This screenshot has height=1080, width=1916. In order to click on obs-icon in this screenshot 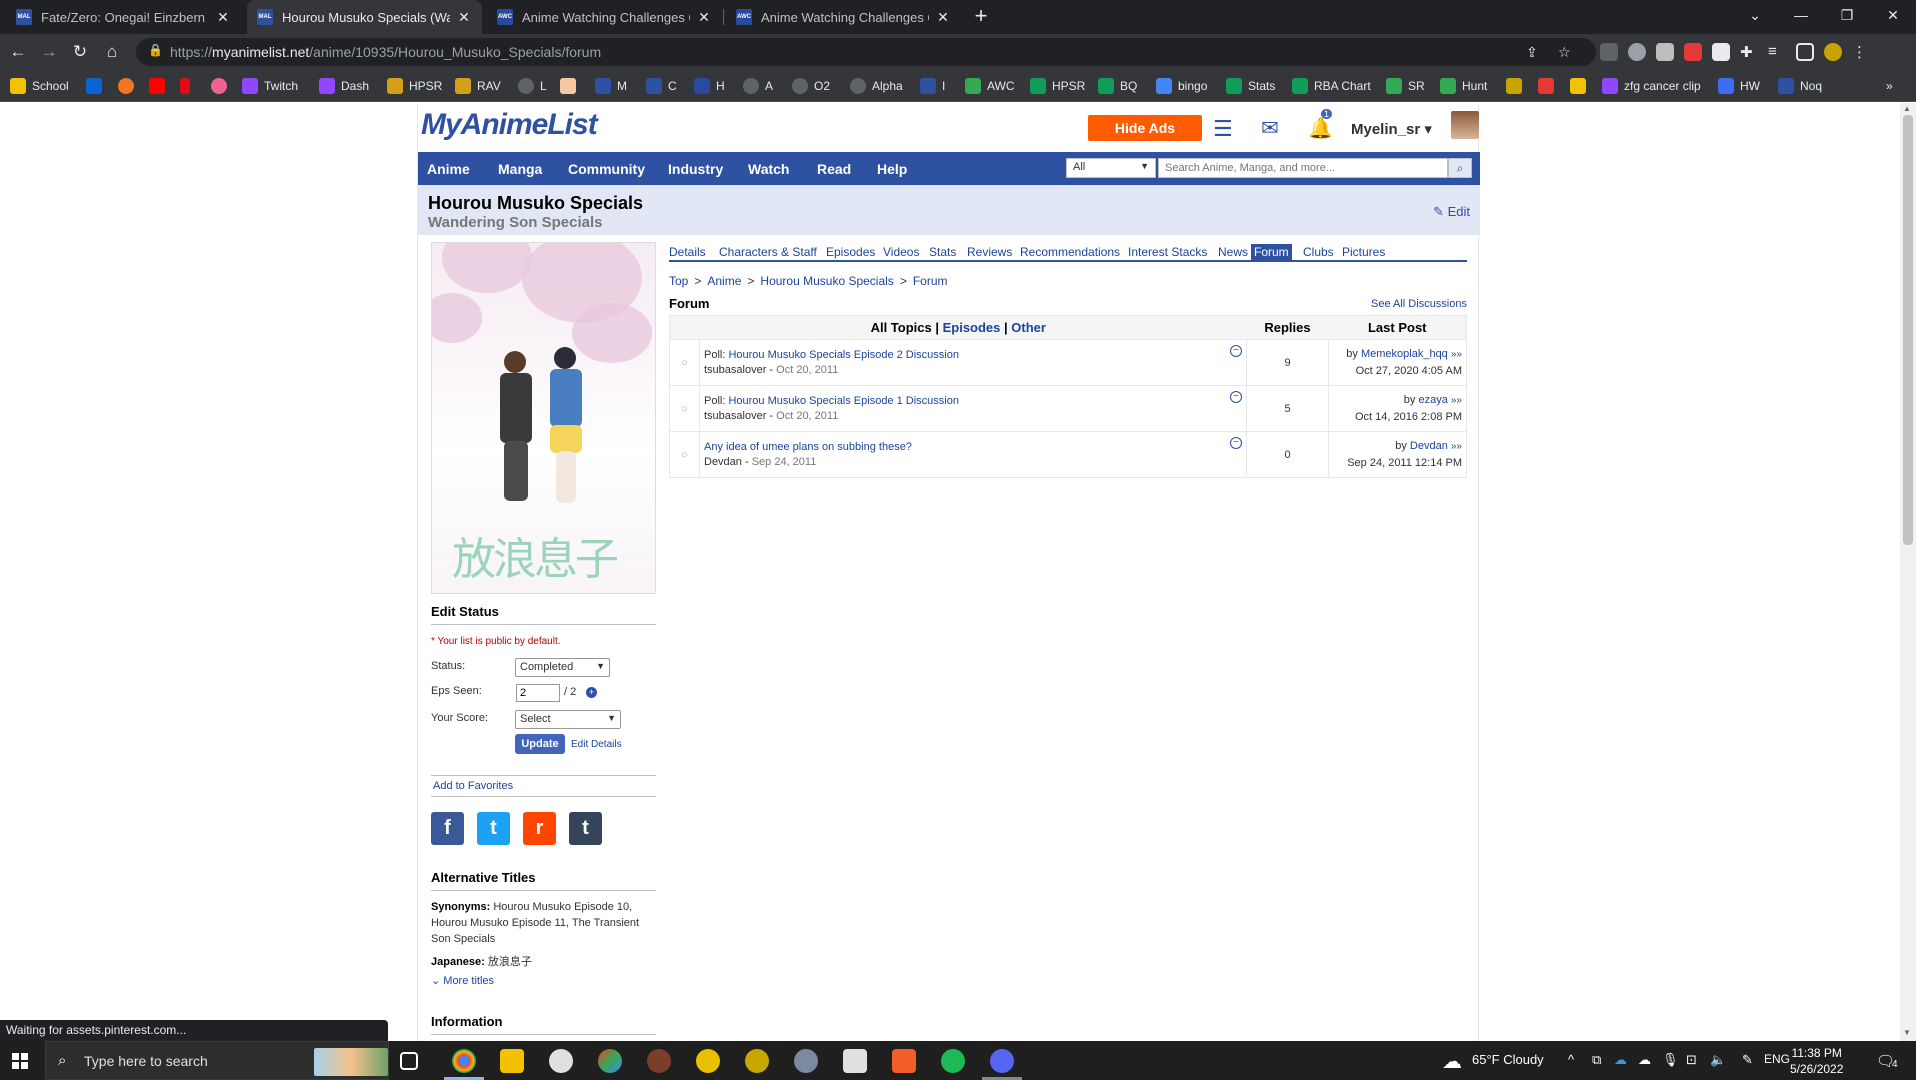, I will do `click(561, 1061)`.